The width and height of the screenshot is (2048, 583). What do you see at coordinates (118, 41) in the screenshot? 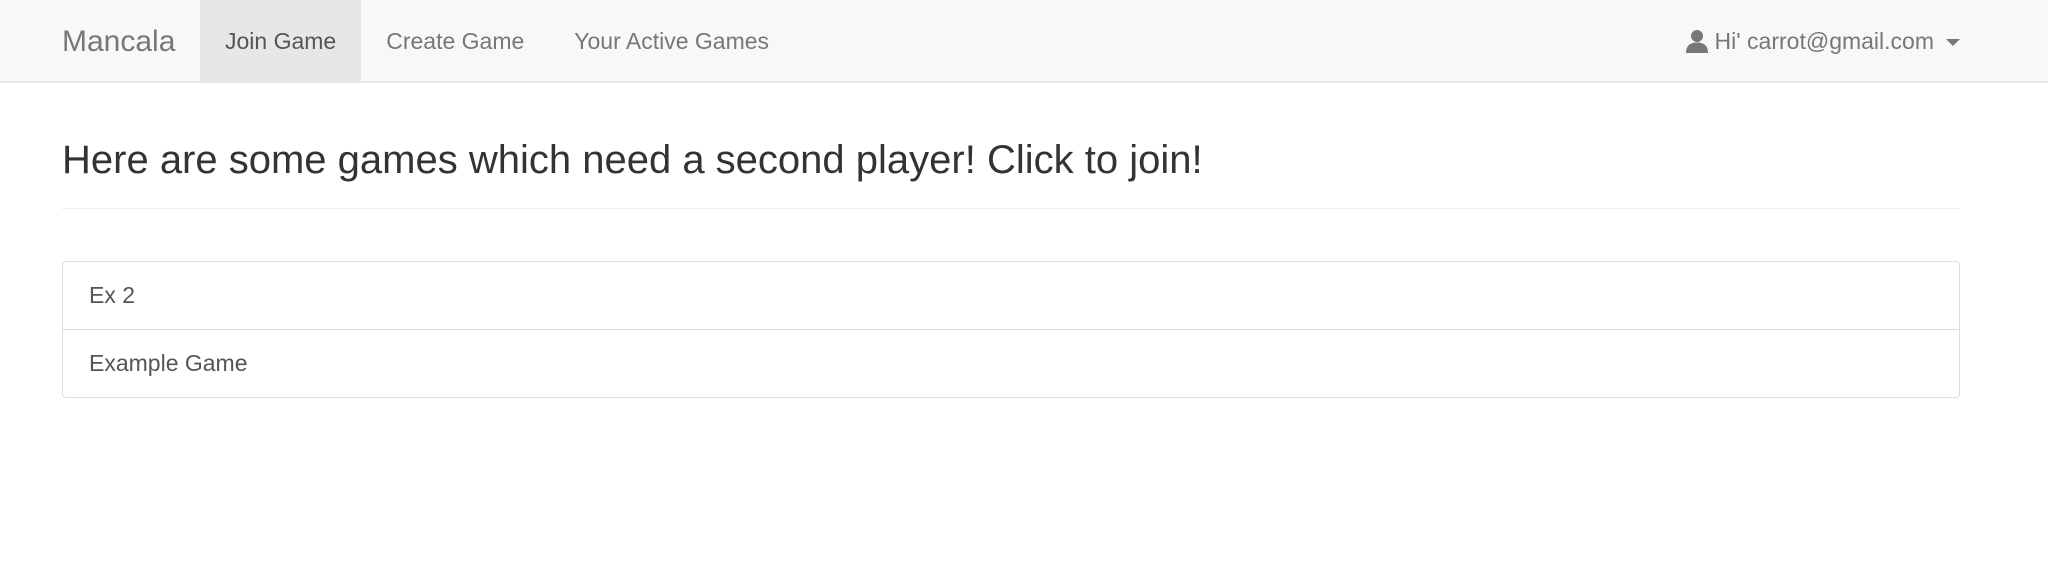
I see `brand-logo-link: Mancala` at bounding box center [118, 41].